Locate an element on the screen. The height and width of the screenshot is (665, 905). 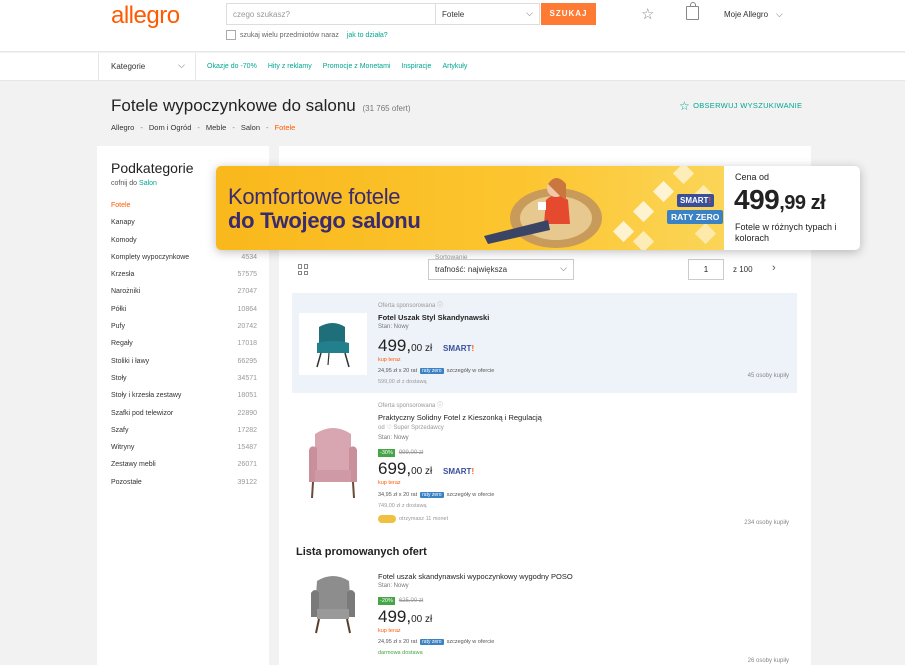
subcategory-item: Krzesła 57575 is located at coordinates (184, 279).